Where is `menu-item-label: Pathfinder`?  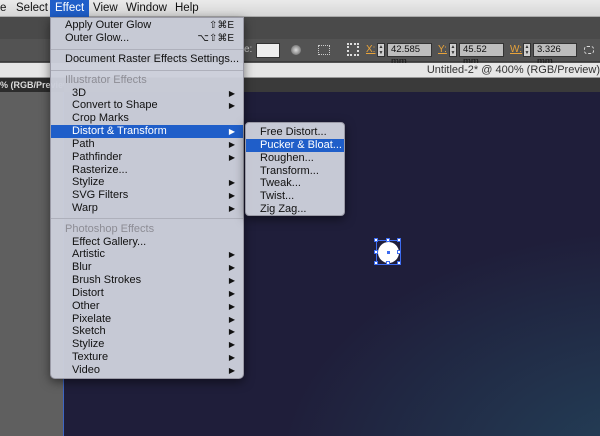
menu-item-label: Pathfinder is located at coordinates (97, 156).